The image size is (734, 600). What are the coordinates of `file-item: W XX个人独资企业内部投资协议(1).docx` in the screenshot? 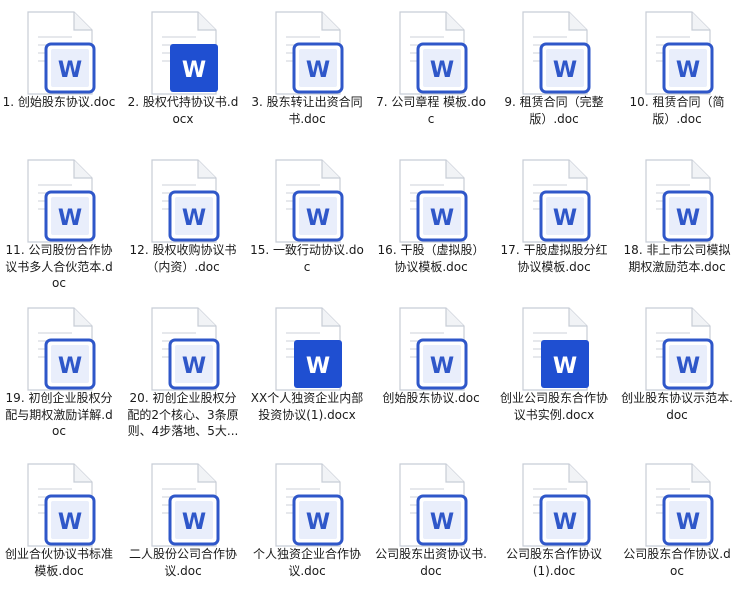 It's located at (307, 370).